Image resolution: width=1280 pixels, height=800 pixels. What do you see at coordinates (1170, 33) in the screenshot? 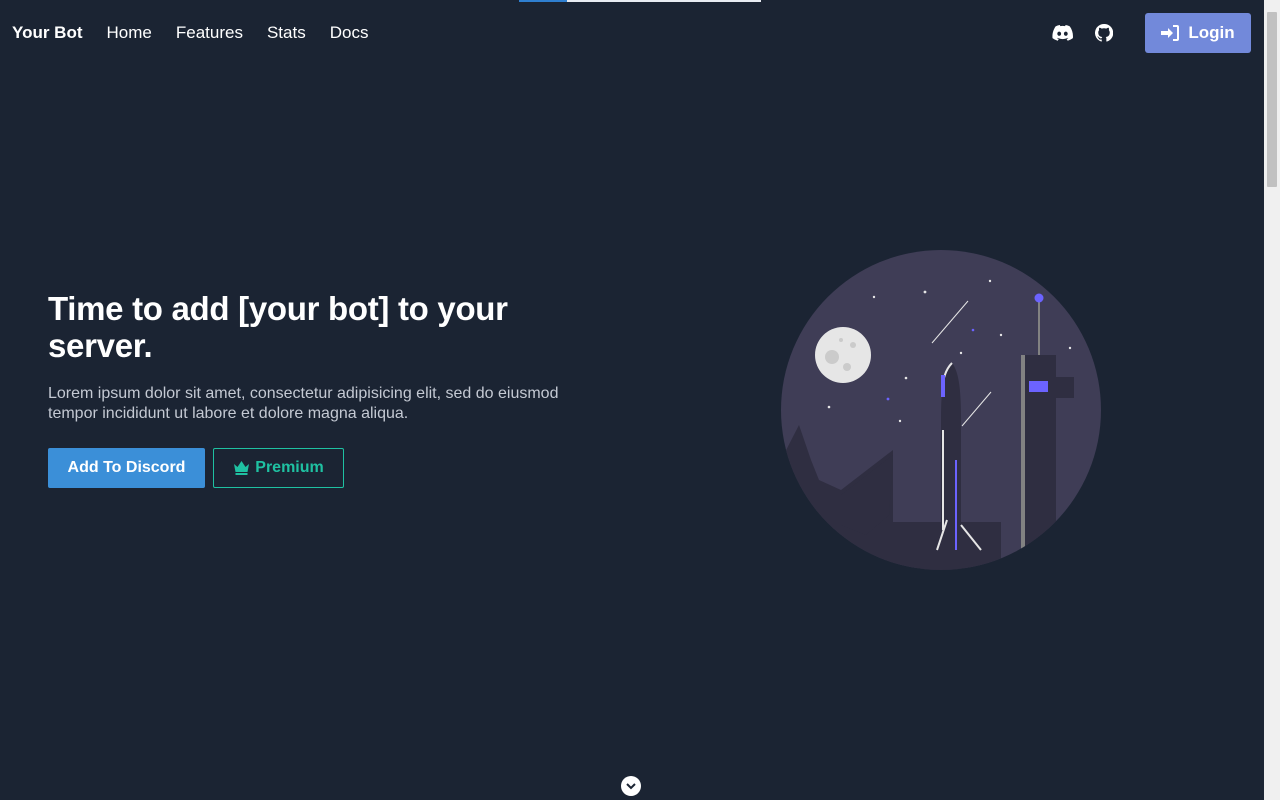
I see `sign-in-icon` at bounding box center [1170, 33].